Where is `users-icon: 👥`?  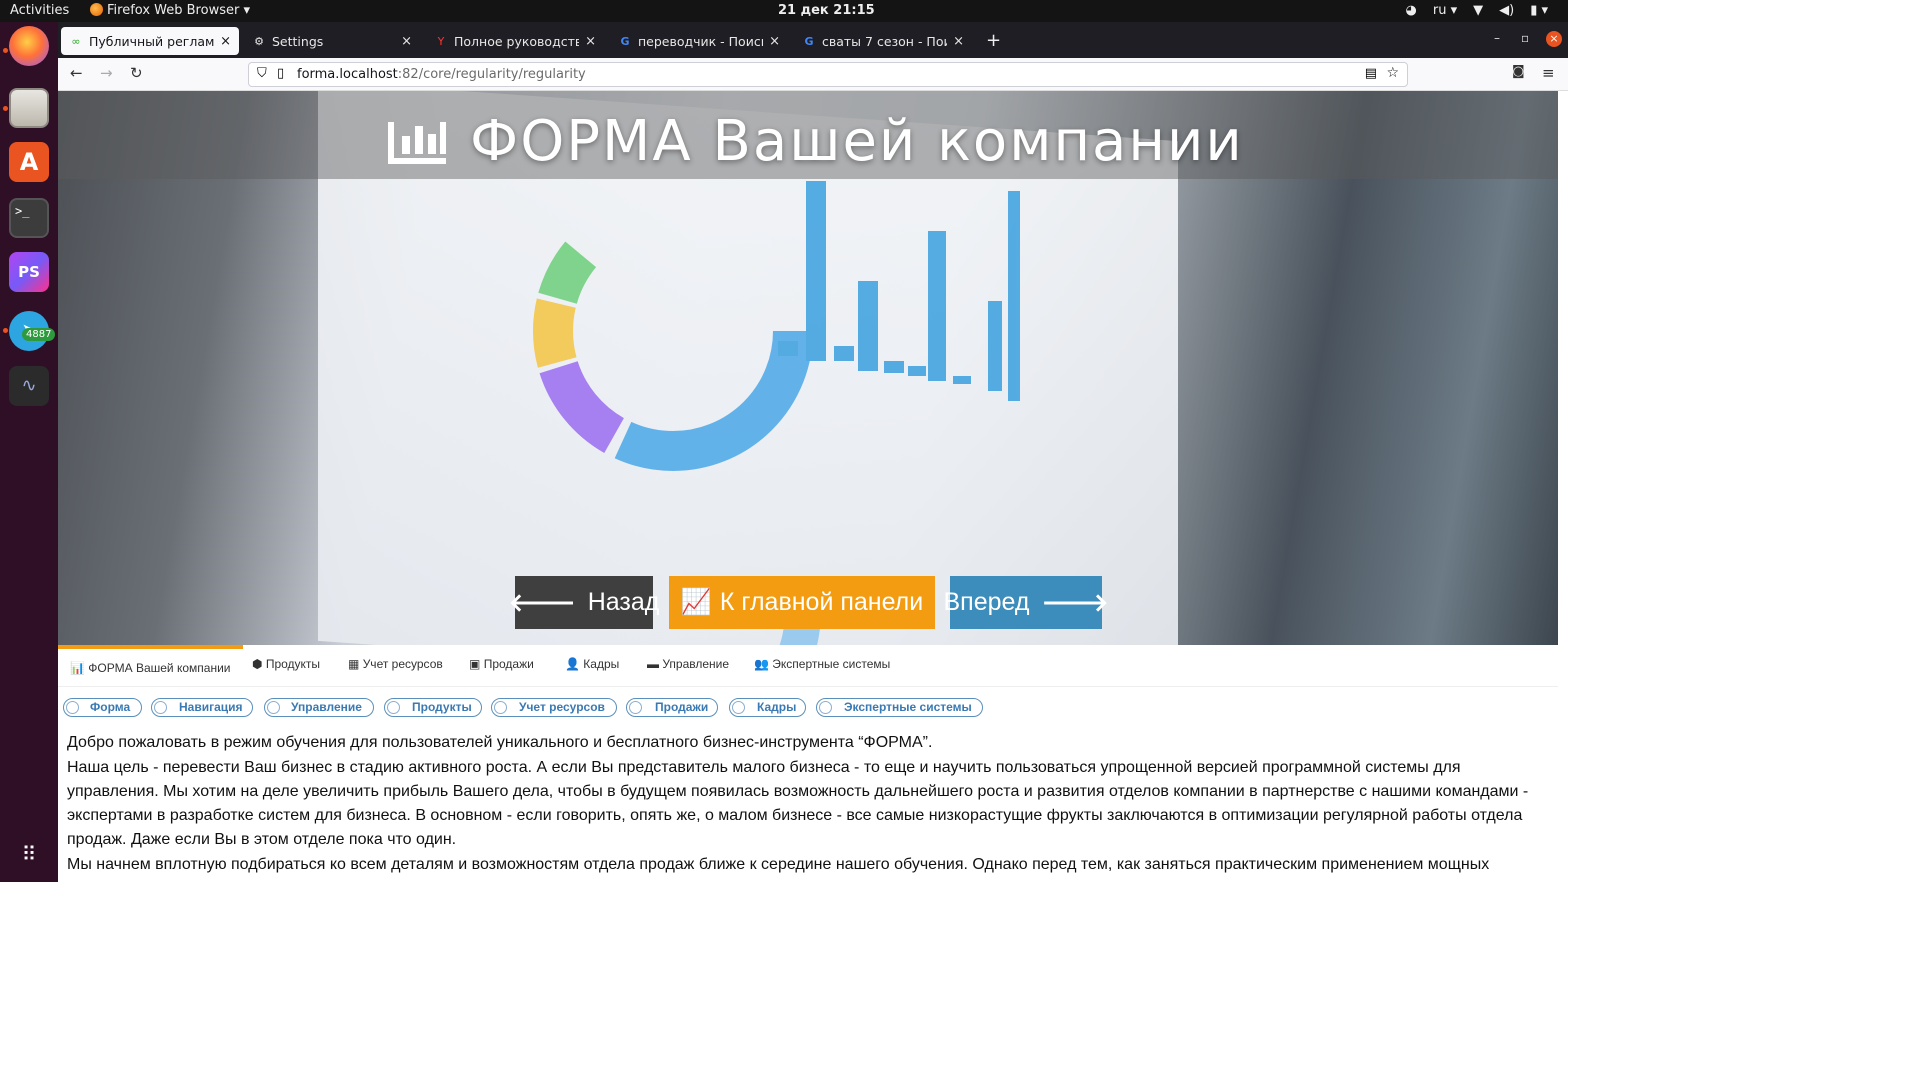
users-icon: 👥 is located at coordinates (761, 664).